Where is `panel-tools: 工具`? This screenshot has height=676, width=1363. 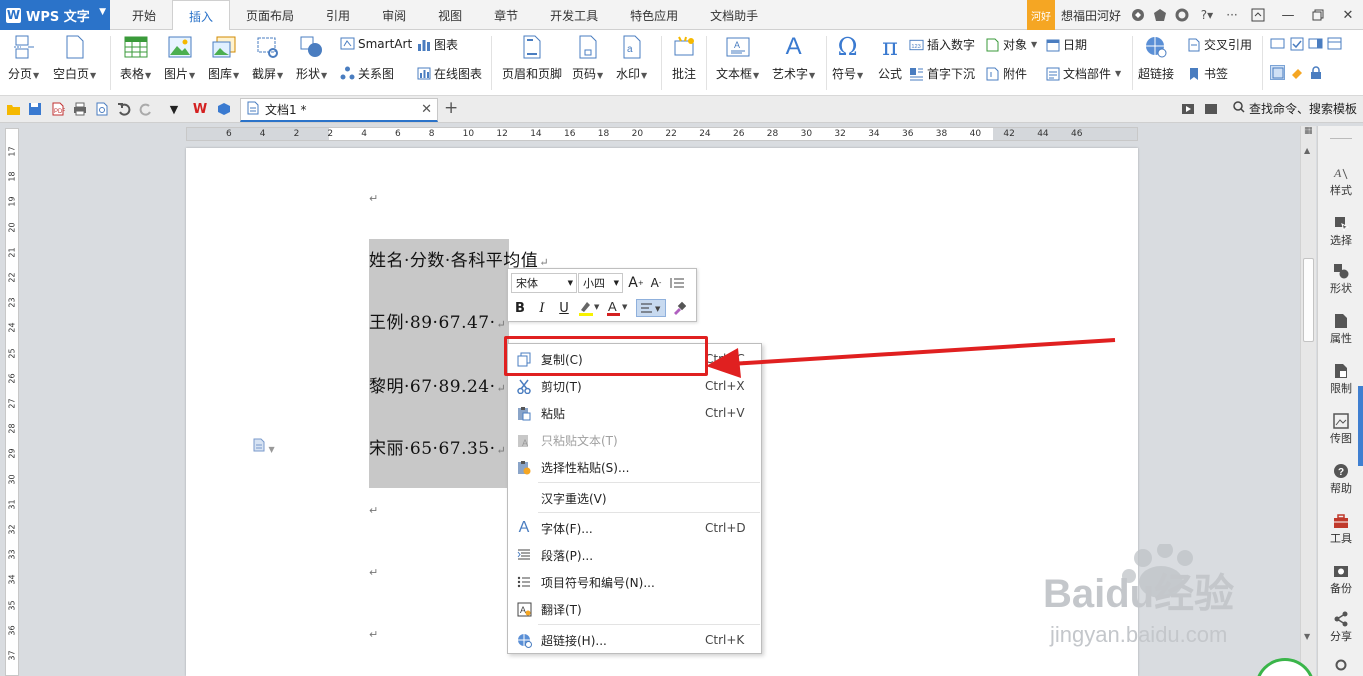 panel-tools: 工具 is located at coordinates (1340, 529).